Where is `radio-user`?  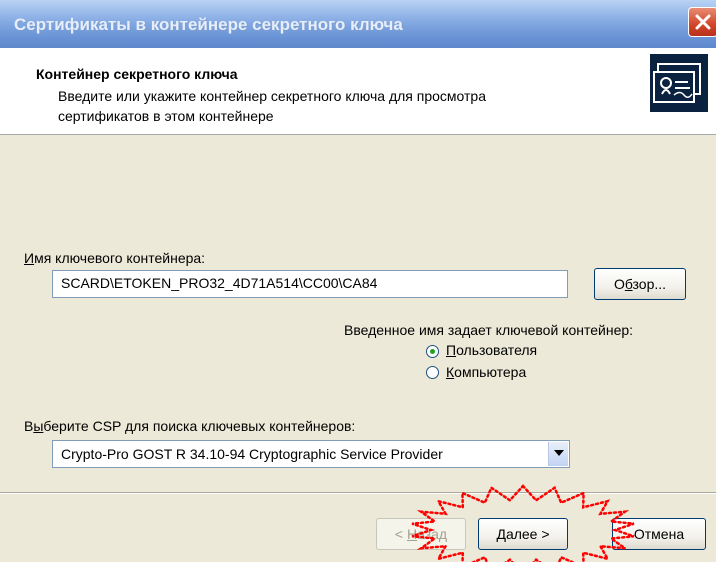 radio-user is located at coordinates (432, 351).